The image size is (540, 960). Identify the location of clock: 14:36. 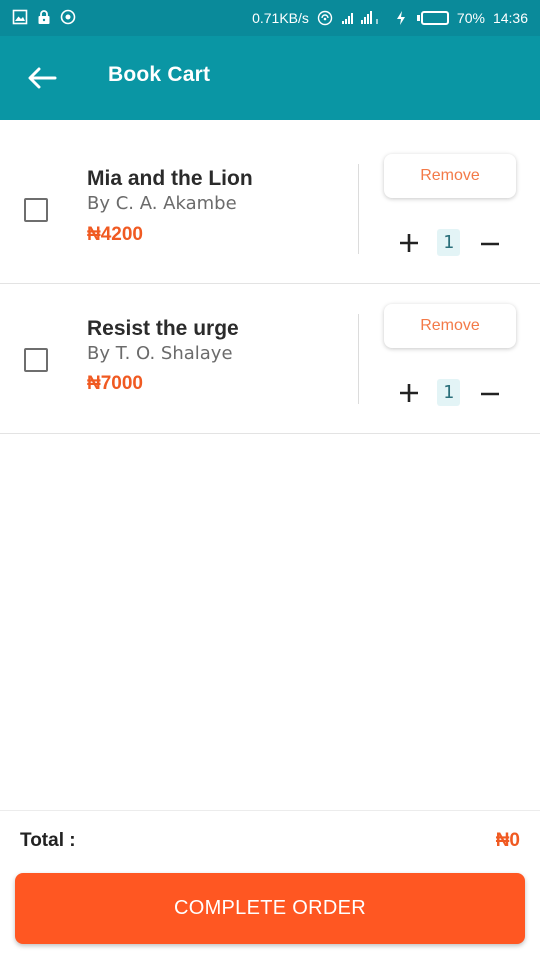
(510, 18).